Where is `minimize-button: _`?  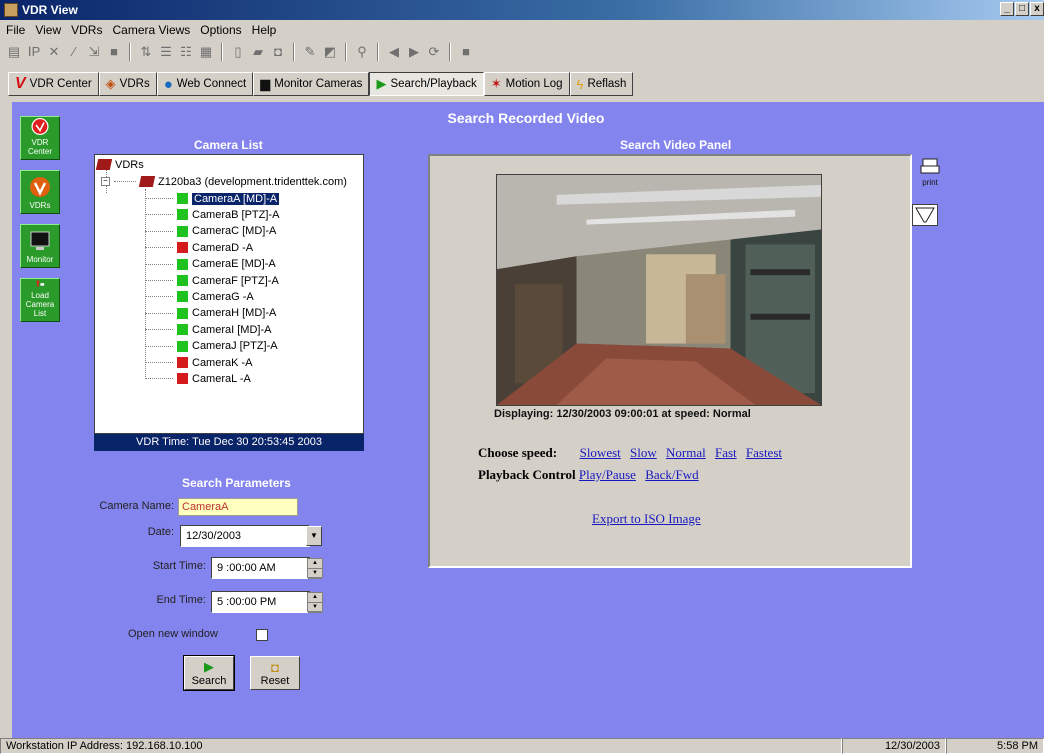
minimize-button: _ is located at coordinates (1007, 9).